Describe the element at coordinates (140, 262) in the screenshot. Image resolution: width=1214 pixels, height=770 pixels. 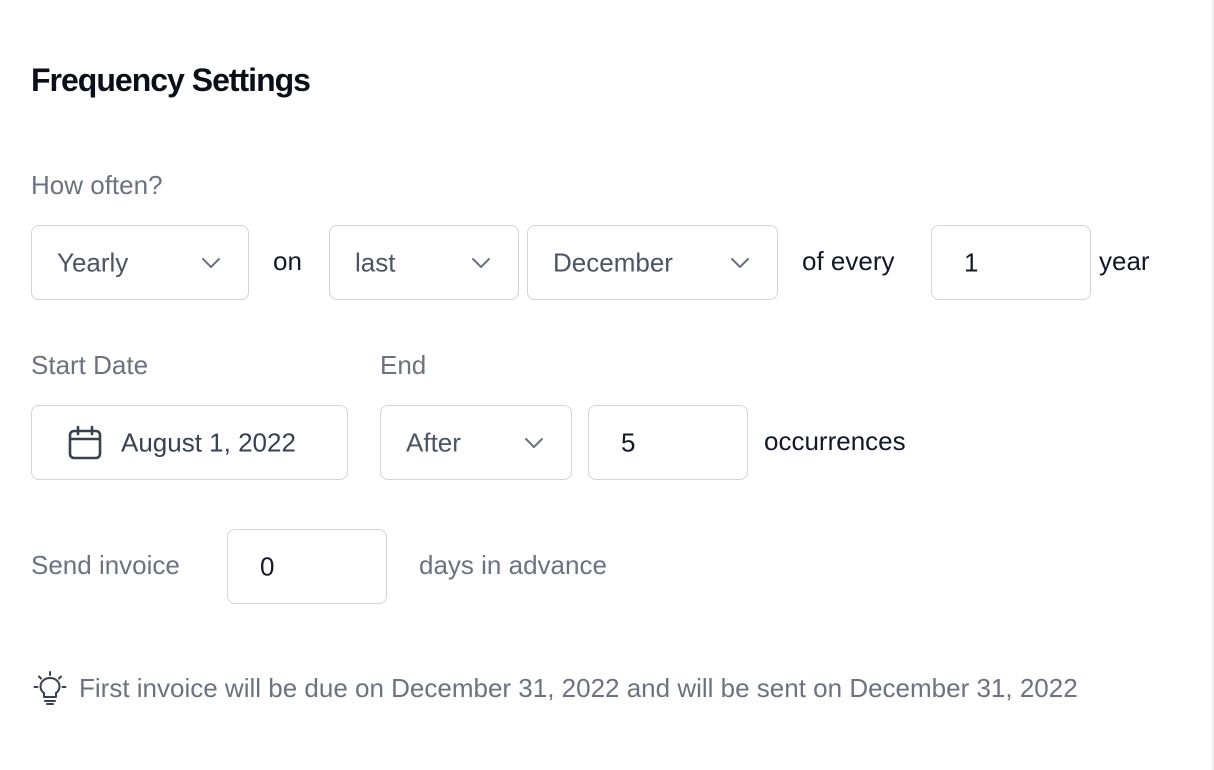
I see `period-select: Yearly` at that location.